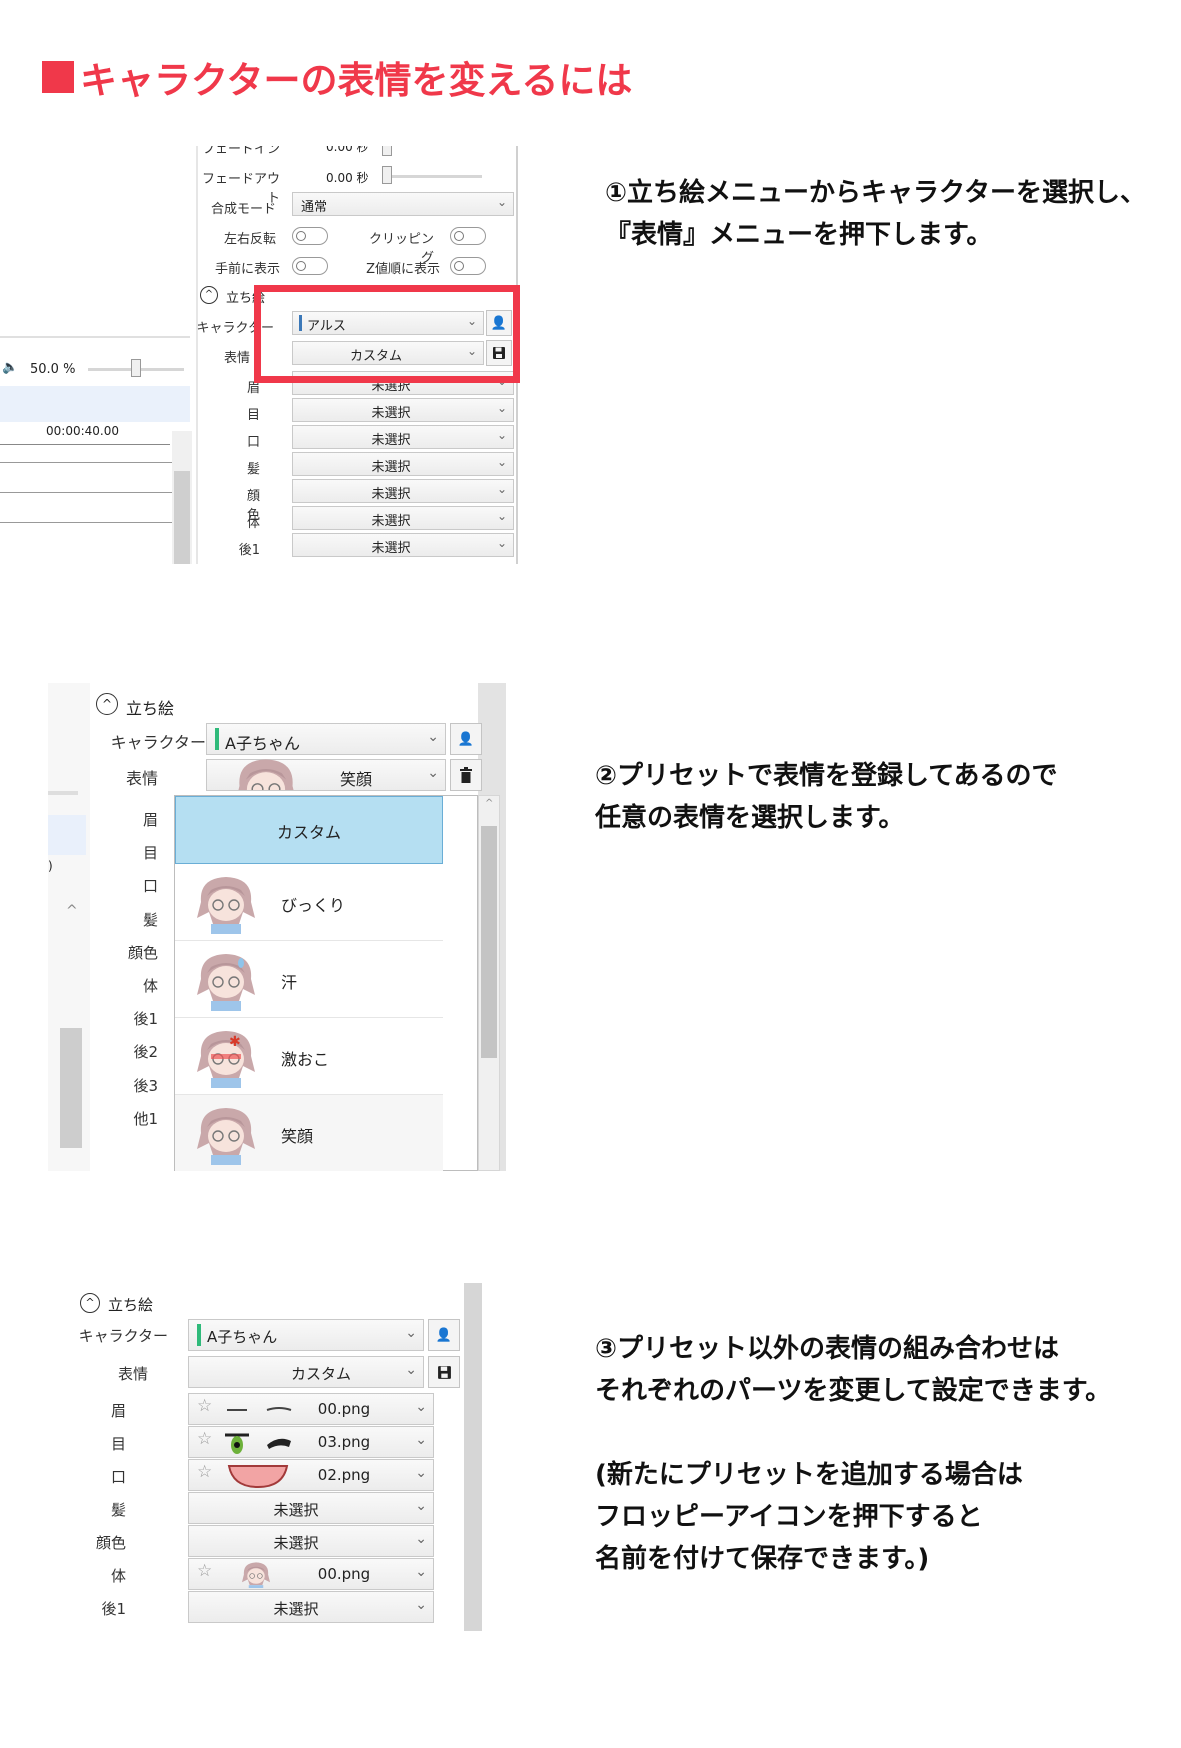 The width and height of the screenshot is (1181, 1748). Describe the element at coordinates (320, 1374) in the screenshot. I see `expression-value: カスタム` at that location.